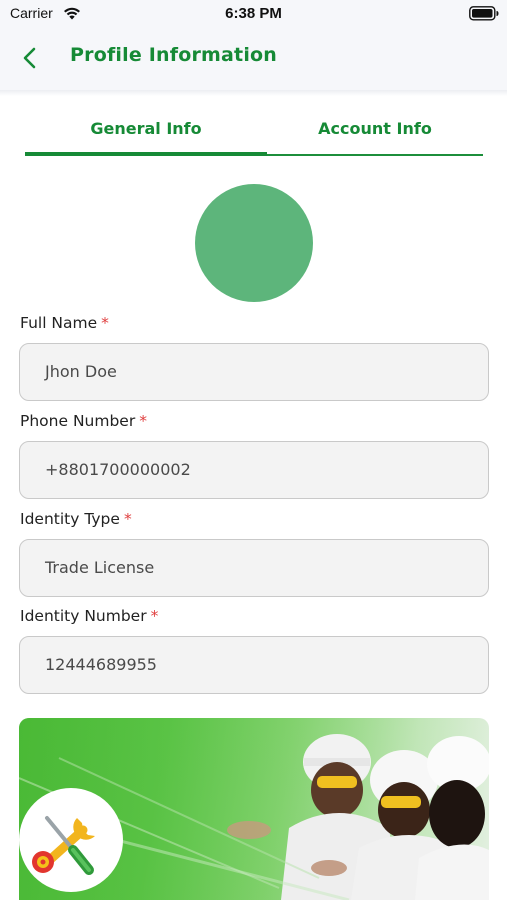 This screenshot has width=507, height=900. I want to click on tab-active-indicator, so click(146, 154).